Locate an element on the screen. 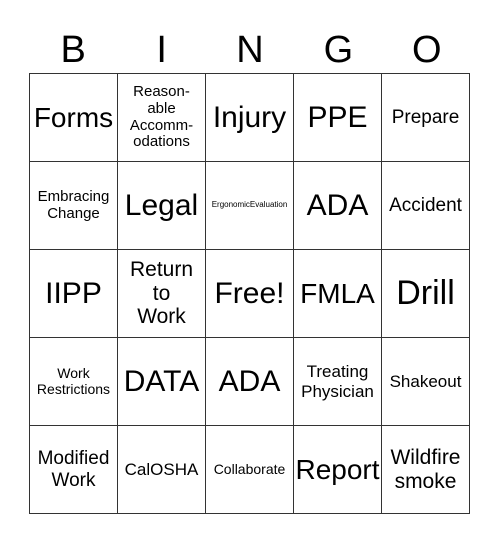  bingo-cell: Drill is located at coordinates (425, 293).